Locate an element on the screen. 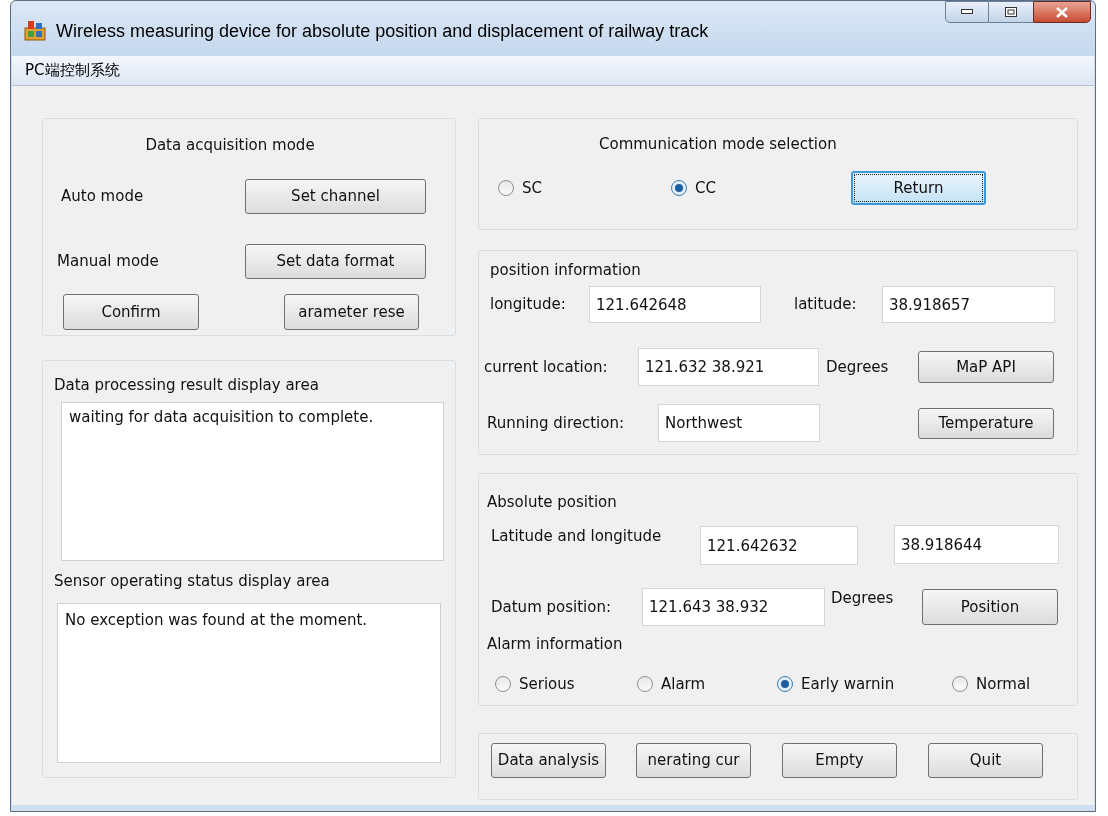 The height and width of the screenshot is (816, 1108). section-title: position information is located at coordinates (565, 270).